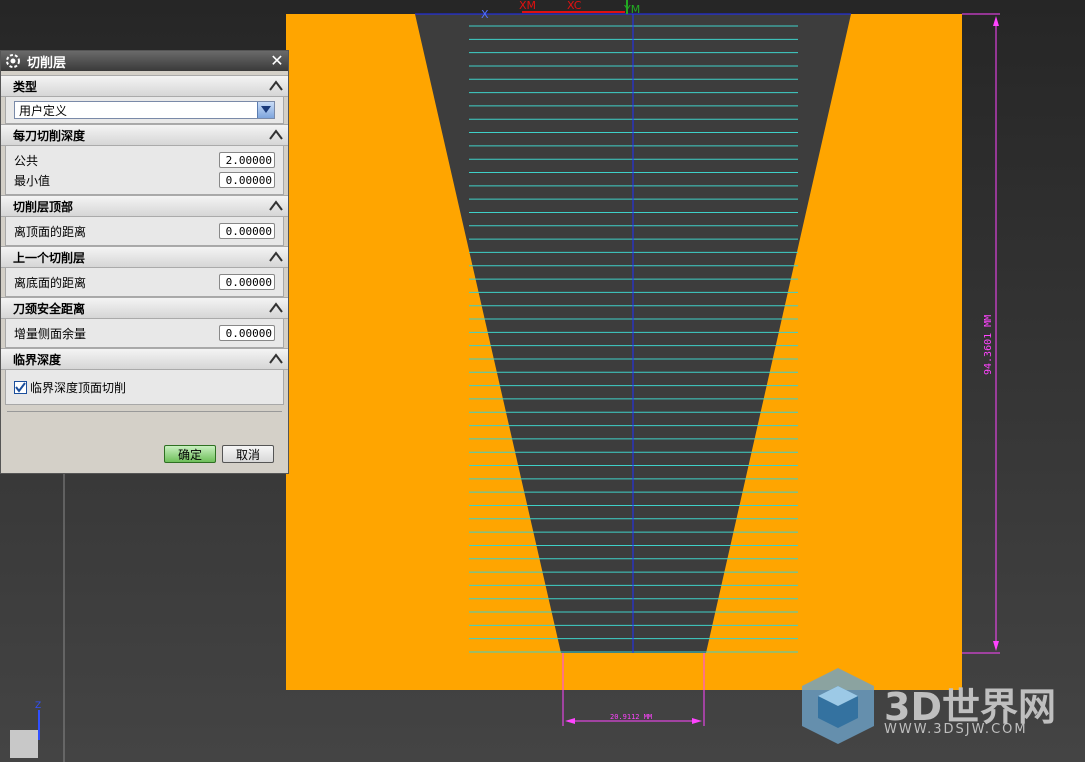 The height and width of the screenshot is (762, 1085). Describe the element at coordinates (32, 180) in the screenshot. I see `min-depth-label: 最小值` at that location.